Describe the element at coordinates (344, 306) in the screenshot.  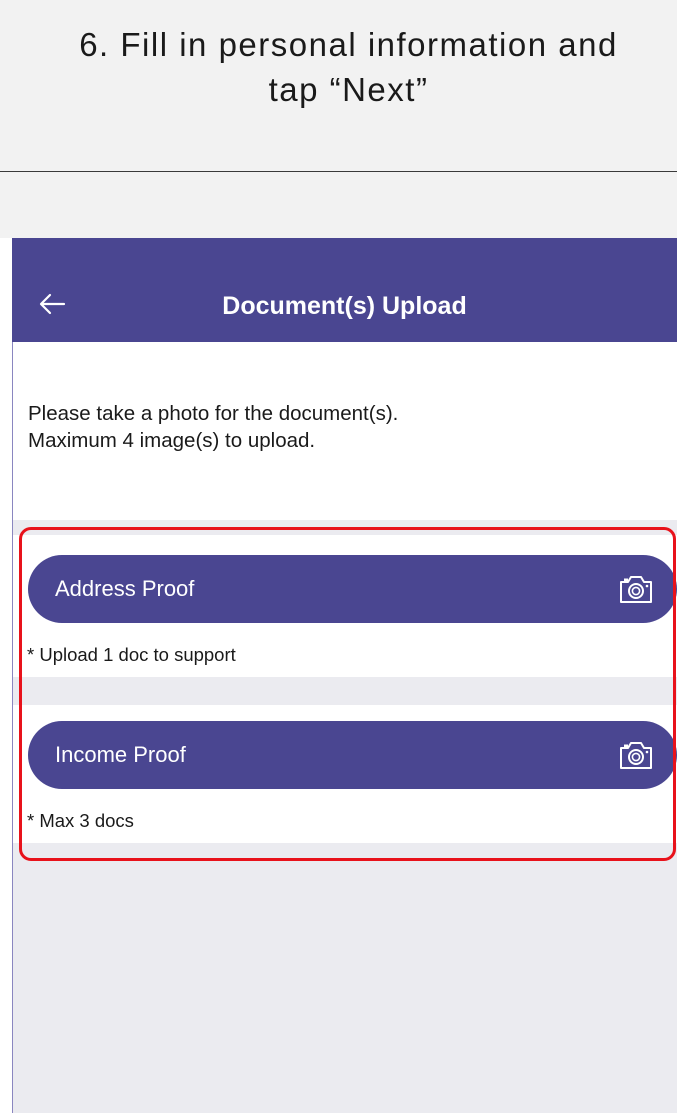
I see `page-title: Document(s) Upload` at that location.